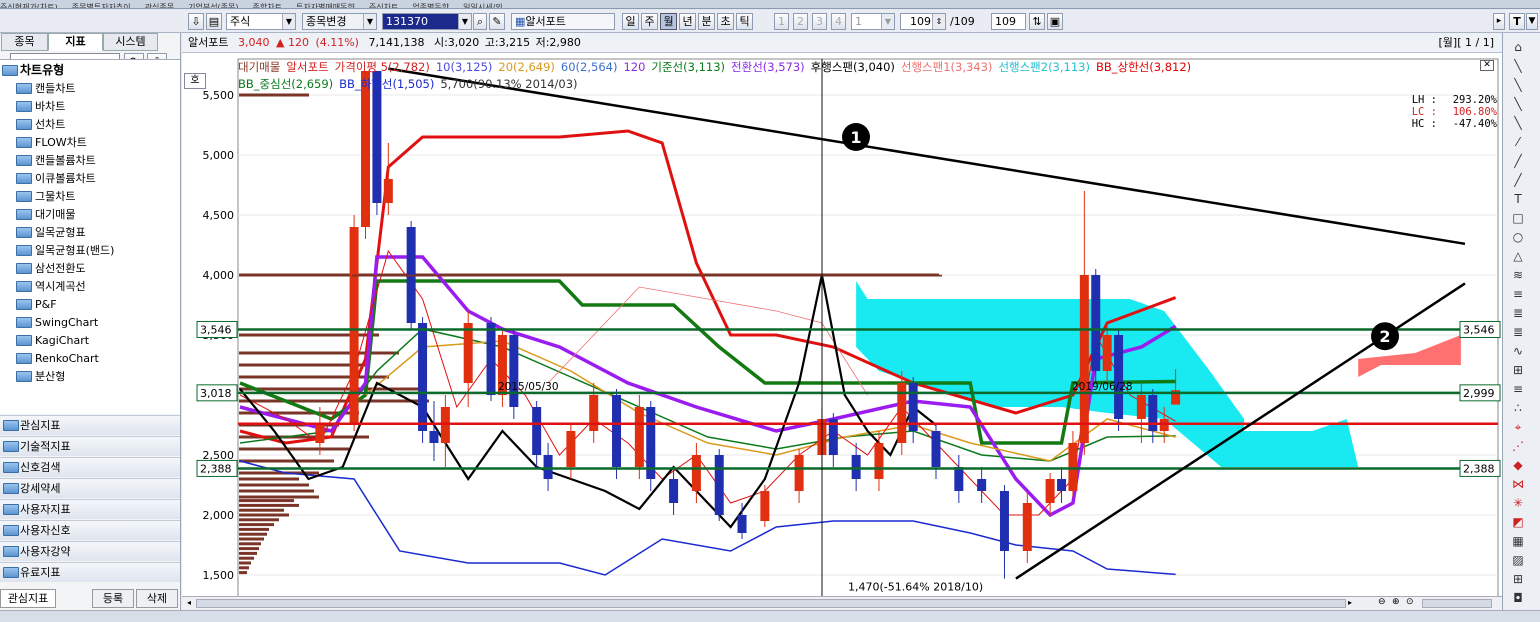  Describe the element at coordinates (649, 21) in the screenshot. I see `period-week-button: 주` at that location.